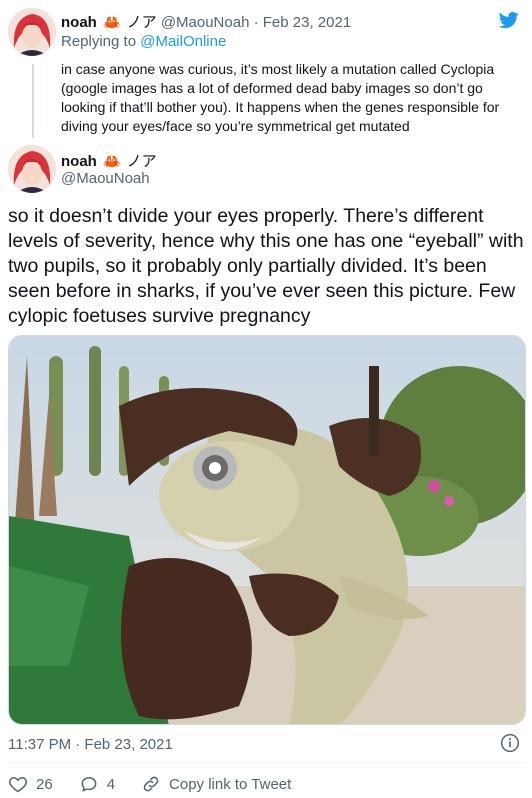  Describe the element at coordinates (230, 784) in the screenshot. I see `copy-link-label: Copy link to Tweet` at that location.